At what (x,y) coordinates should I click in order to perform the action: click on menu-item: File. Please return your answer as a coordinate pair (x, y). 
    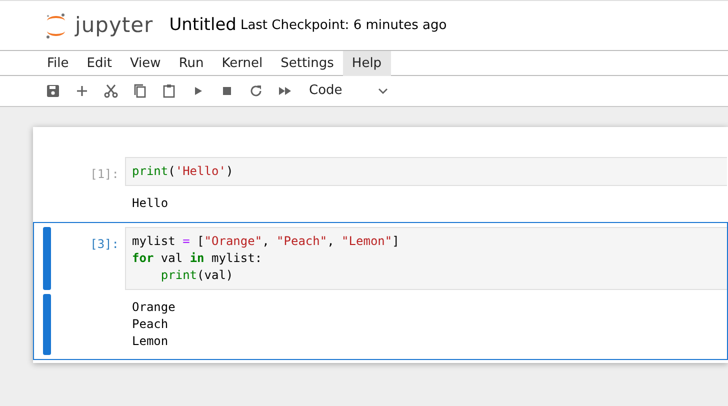
    Looking at the image, I should click on (58, 63).